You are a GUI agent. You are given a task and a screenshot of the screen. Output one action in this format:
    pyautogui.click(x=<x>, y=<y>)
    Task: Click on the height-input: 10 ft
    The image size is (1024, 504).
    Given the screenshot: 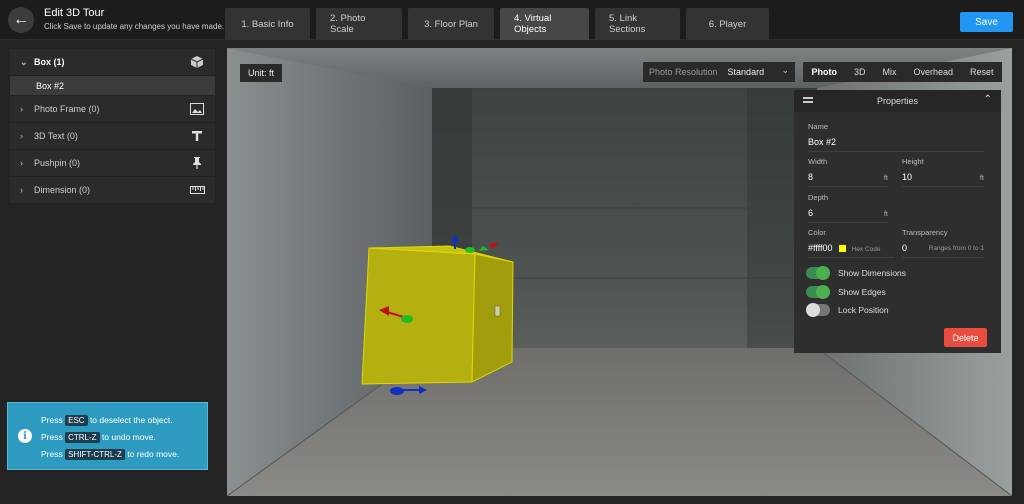 What is the action you would take?
    pyautogui.click(x=943, y=179)
    